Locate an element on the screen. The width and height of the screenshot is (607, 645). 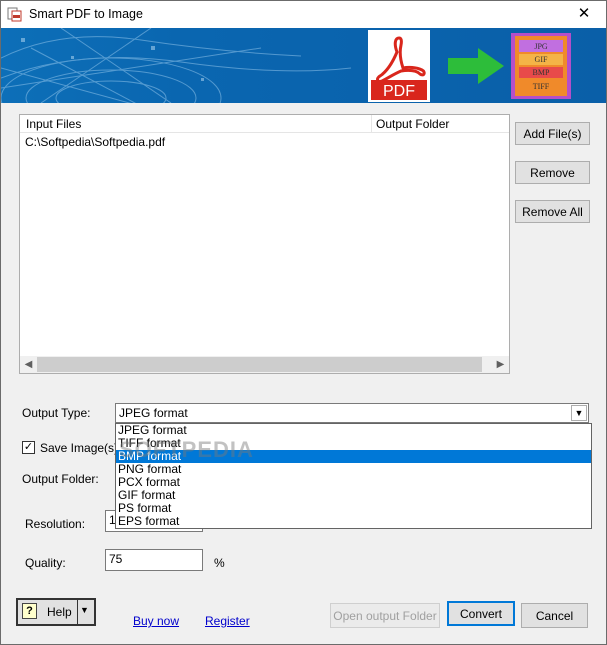
quality-input: 75 is located at coordinates (154, 560).